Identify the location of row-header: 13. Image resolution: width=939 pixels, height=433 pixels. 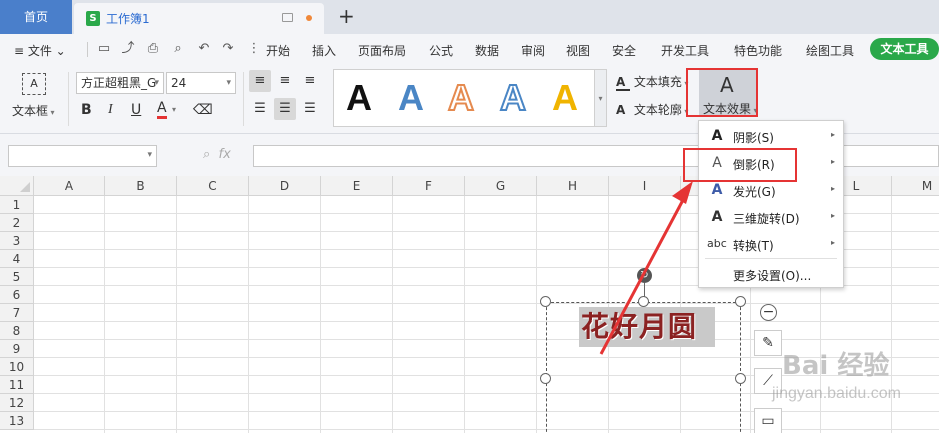
(17, 421).